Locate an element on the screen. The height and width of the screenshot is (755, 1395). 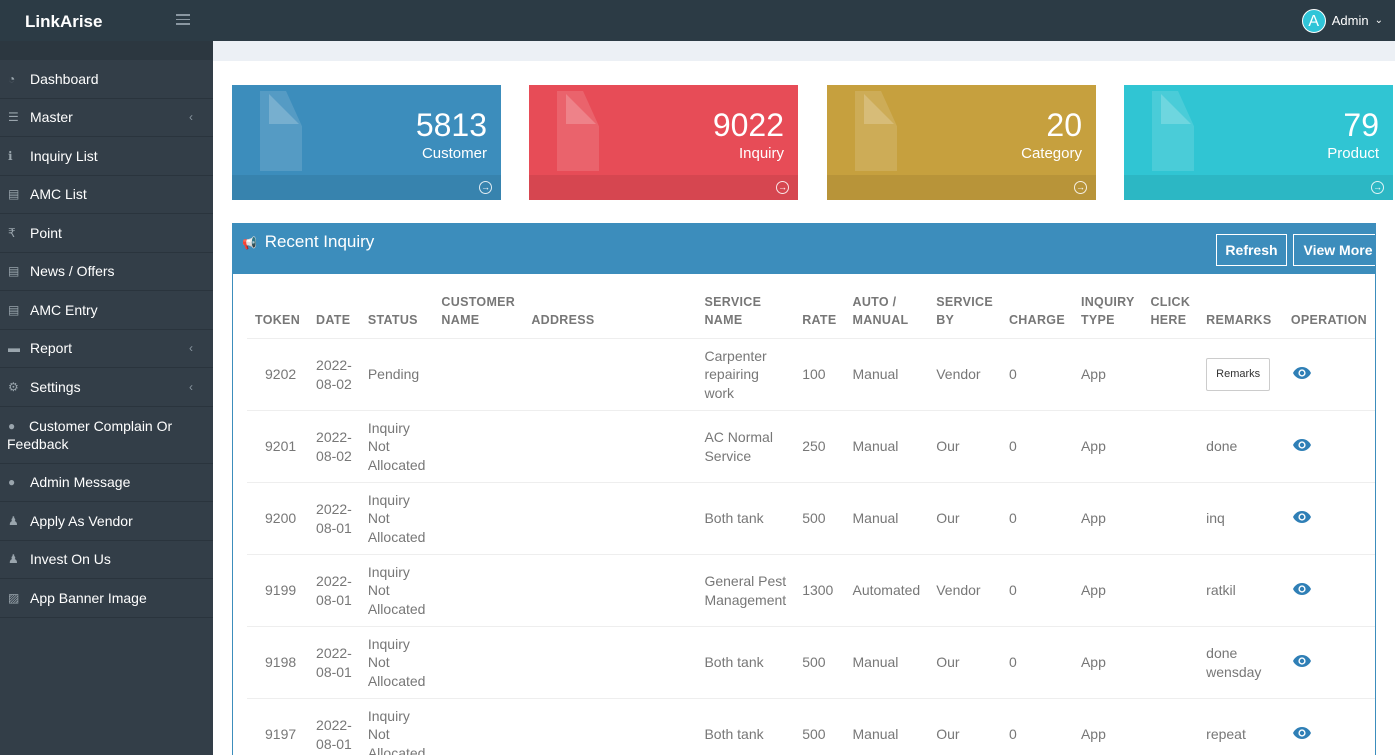
sidebar-item-label: Report is located at coordinates (51, 348).